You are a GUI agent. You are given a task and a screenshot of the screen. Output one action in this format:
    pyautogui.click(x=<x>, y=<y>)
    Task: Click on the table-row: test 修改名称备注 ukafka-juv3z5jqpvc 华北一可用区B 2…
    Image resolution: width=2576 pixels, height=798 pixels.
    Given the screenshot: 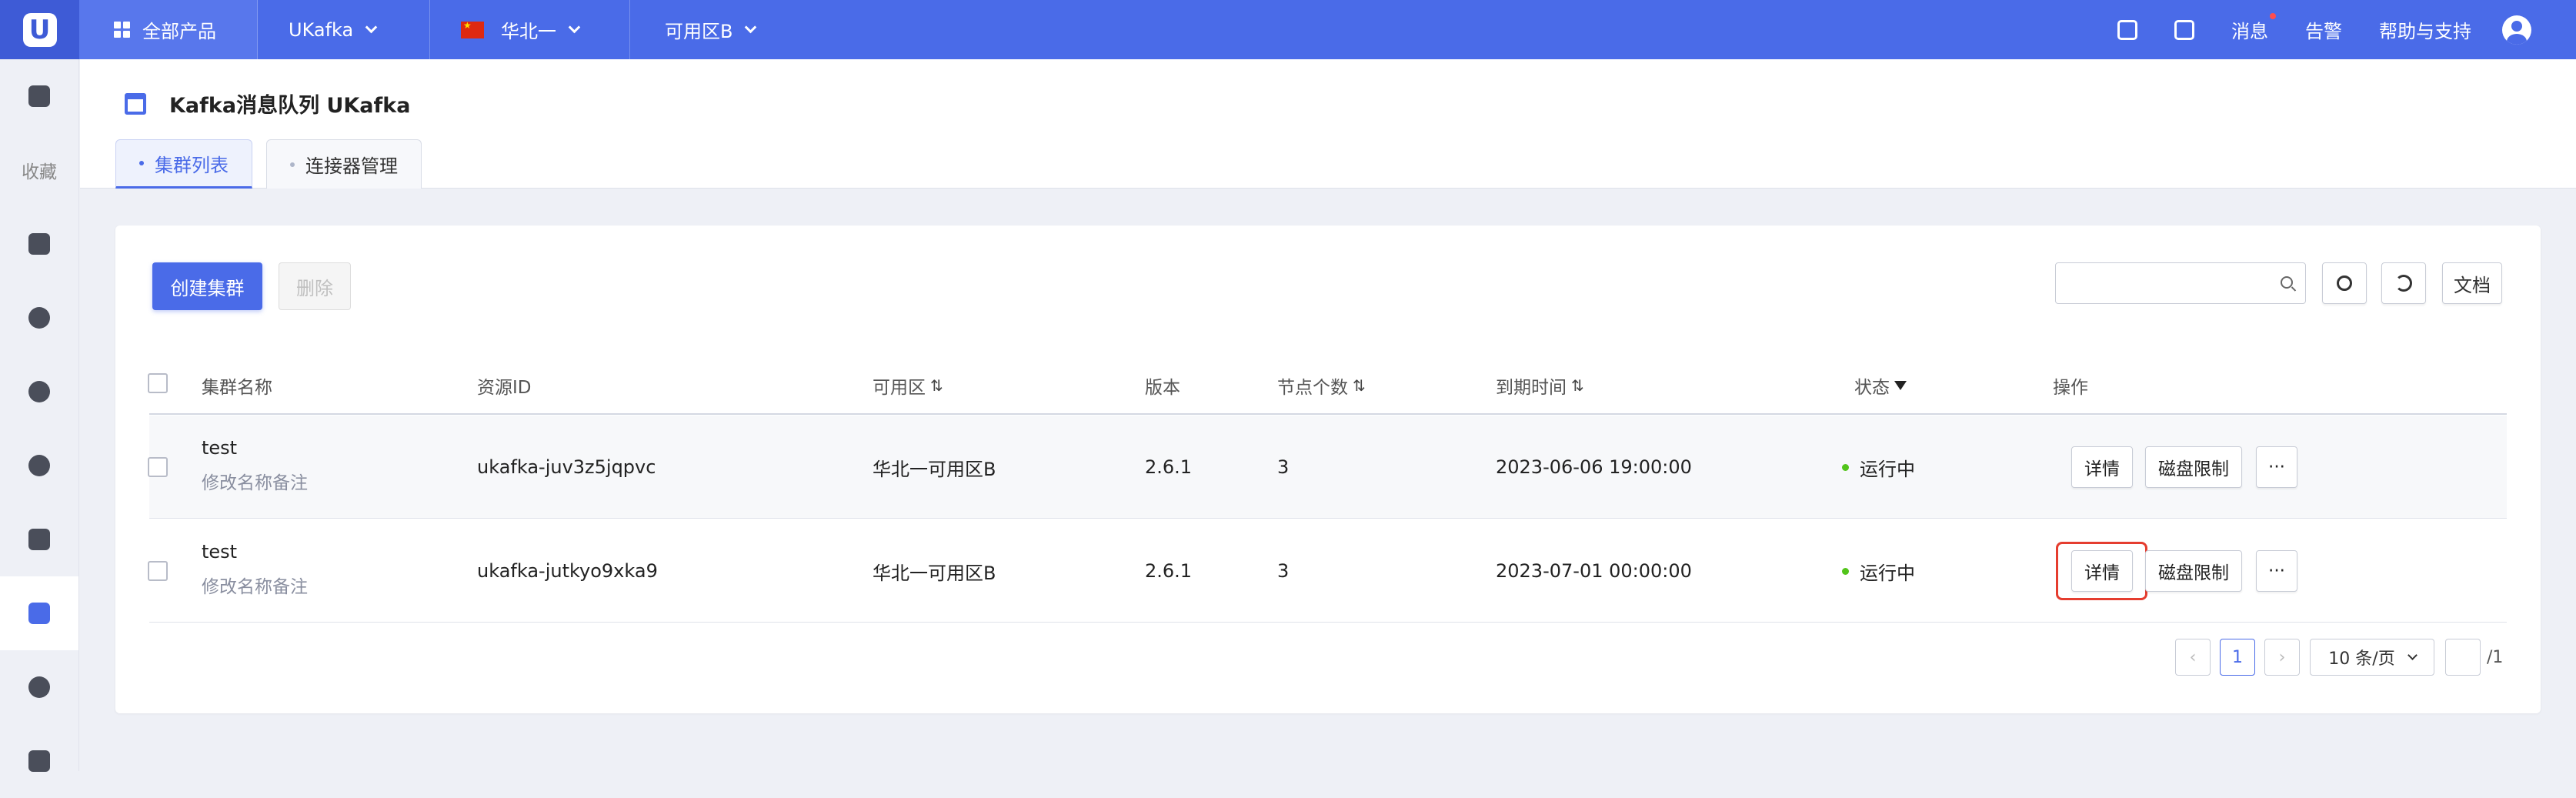 What is the action you would take?
    pyautogui.click(x=1327, y=467)
    